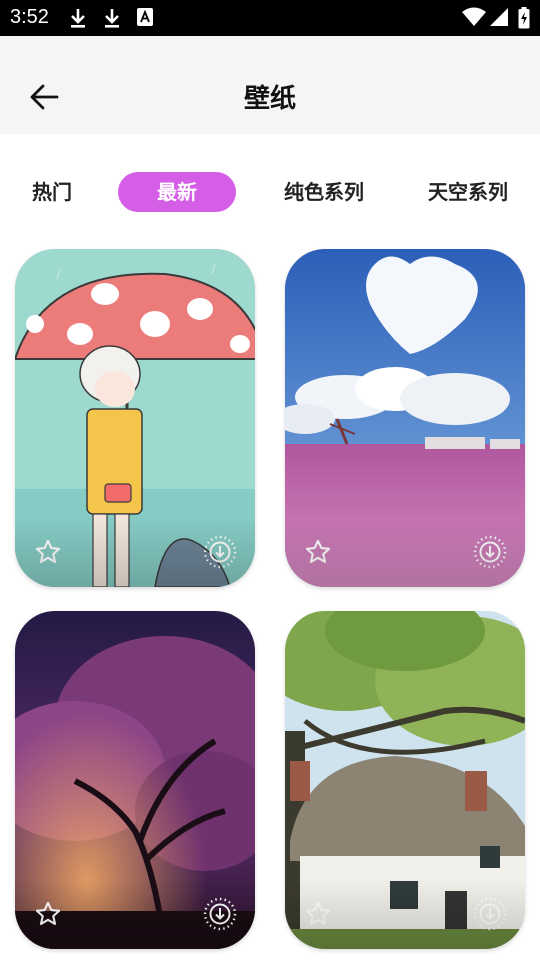  I want to click on wifi-icon, so click(474, 19).